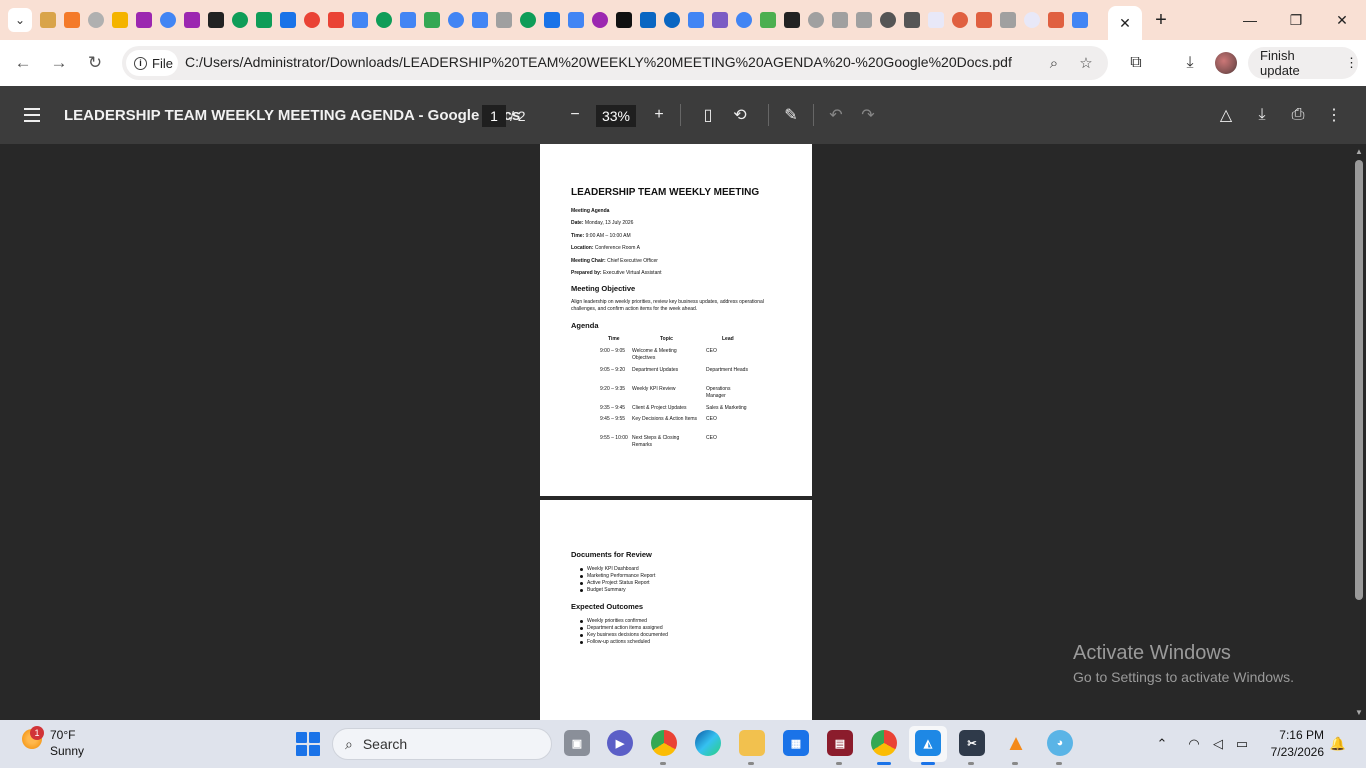 This screenshot has height=768, width=1366. I want to click on close-window-button: ✕, so click(1342, 20).